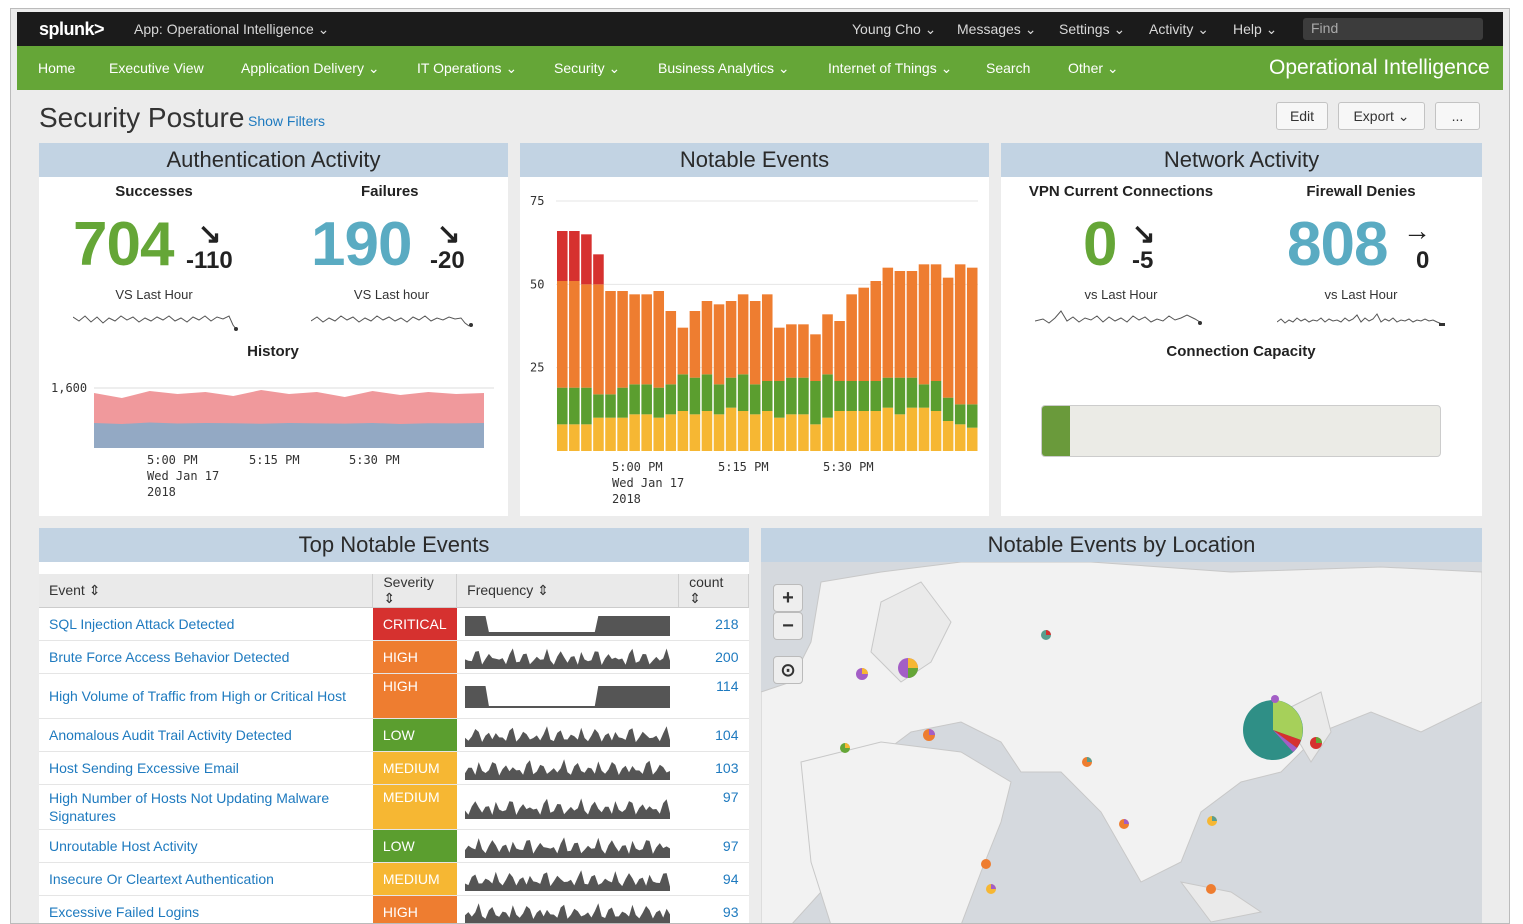  What do you see at coordinates (713, 591) in the screenshot?
I see `column-header-count: count ⇕` at bounding box center [713, 591].